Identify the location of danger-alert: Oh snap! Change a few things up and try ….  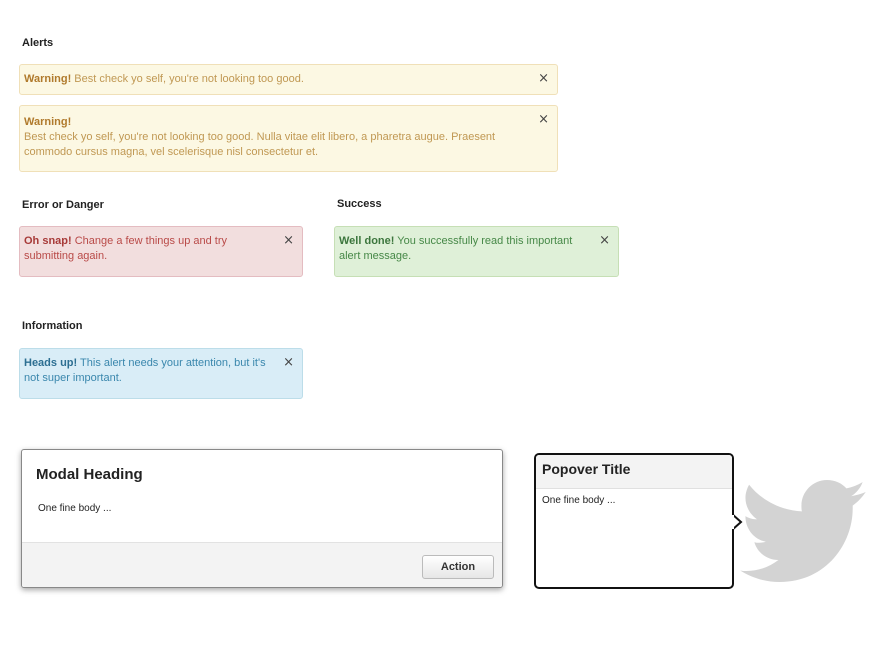
(161, 251).